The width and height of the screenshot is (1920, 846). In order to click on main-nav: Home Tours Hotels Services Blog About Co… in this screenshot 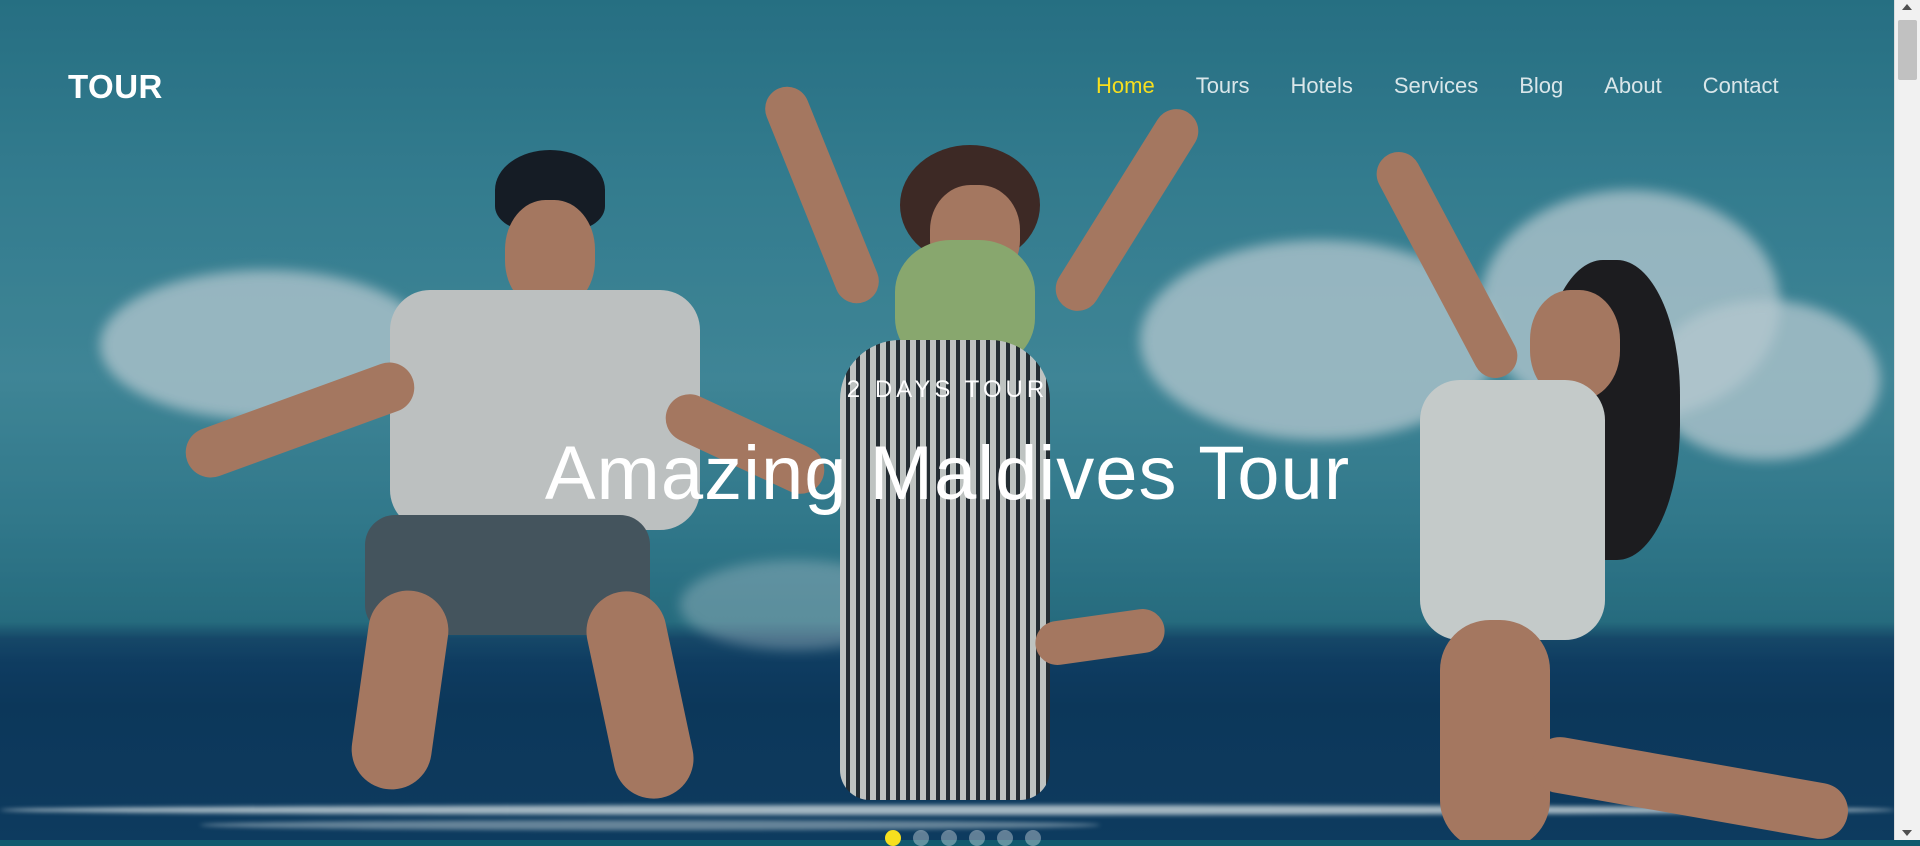, I will do `click(1437, 86)`.